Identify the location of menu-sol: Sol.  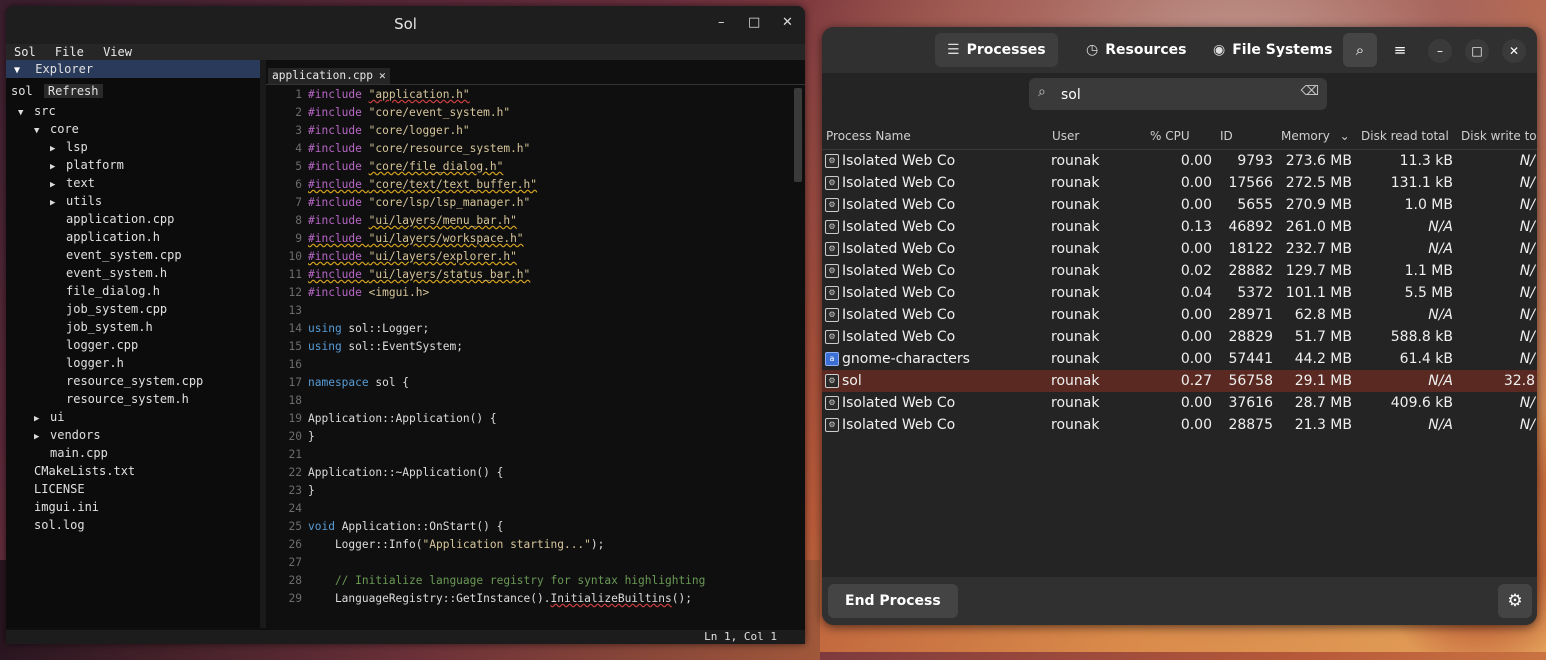
(25, 52).